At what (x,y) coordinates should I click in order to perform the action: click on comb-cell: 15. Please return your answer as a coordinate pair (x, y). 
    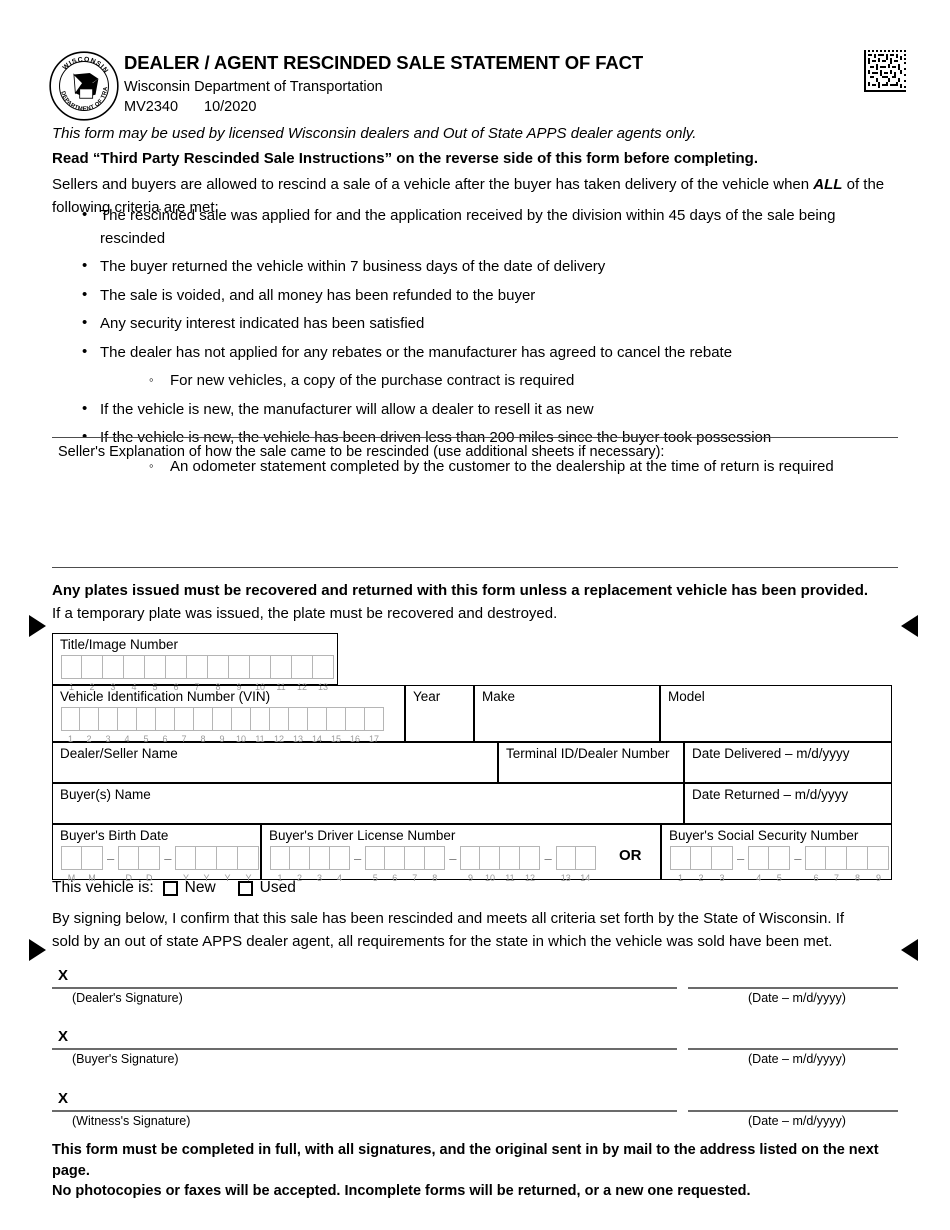
    Looking at the image, I should click on (336, 725).